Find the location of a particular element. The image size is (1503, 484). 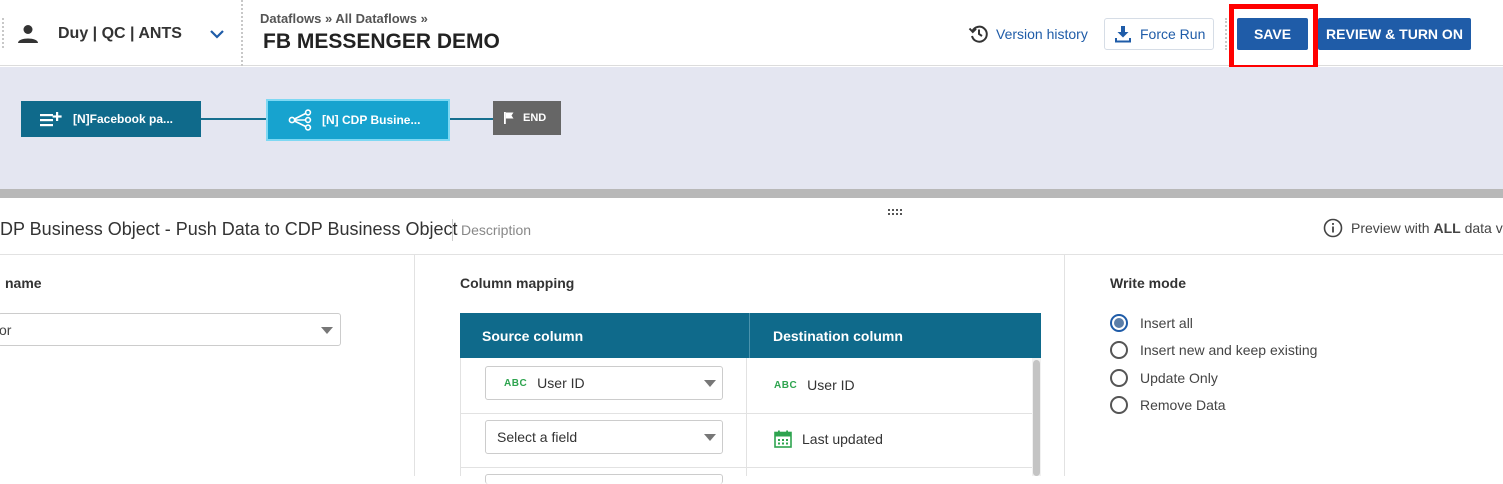

resize-handle-icon is located at coordinates (895, 212).